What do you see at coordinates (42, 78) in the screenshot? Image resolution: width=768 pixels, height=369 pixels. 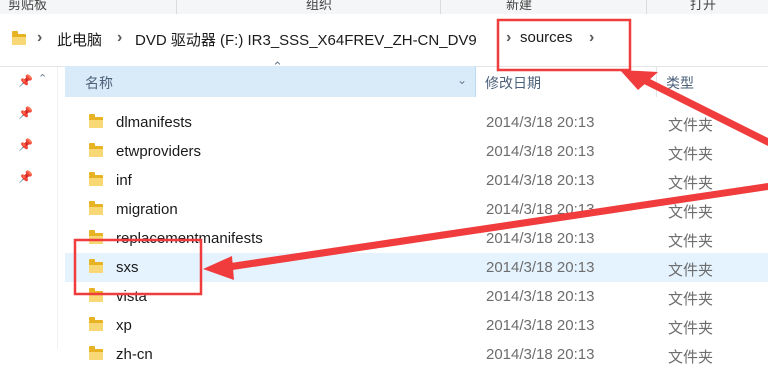 I see `collapse-icon: ⌃` at bounding box center [42, 78].